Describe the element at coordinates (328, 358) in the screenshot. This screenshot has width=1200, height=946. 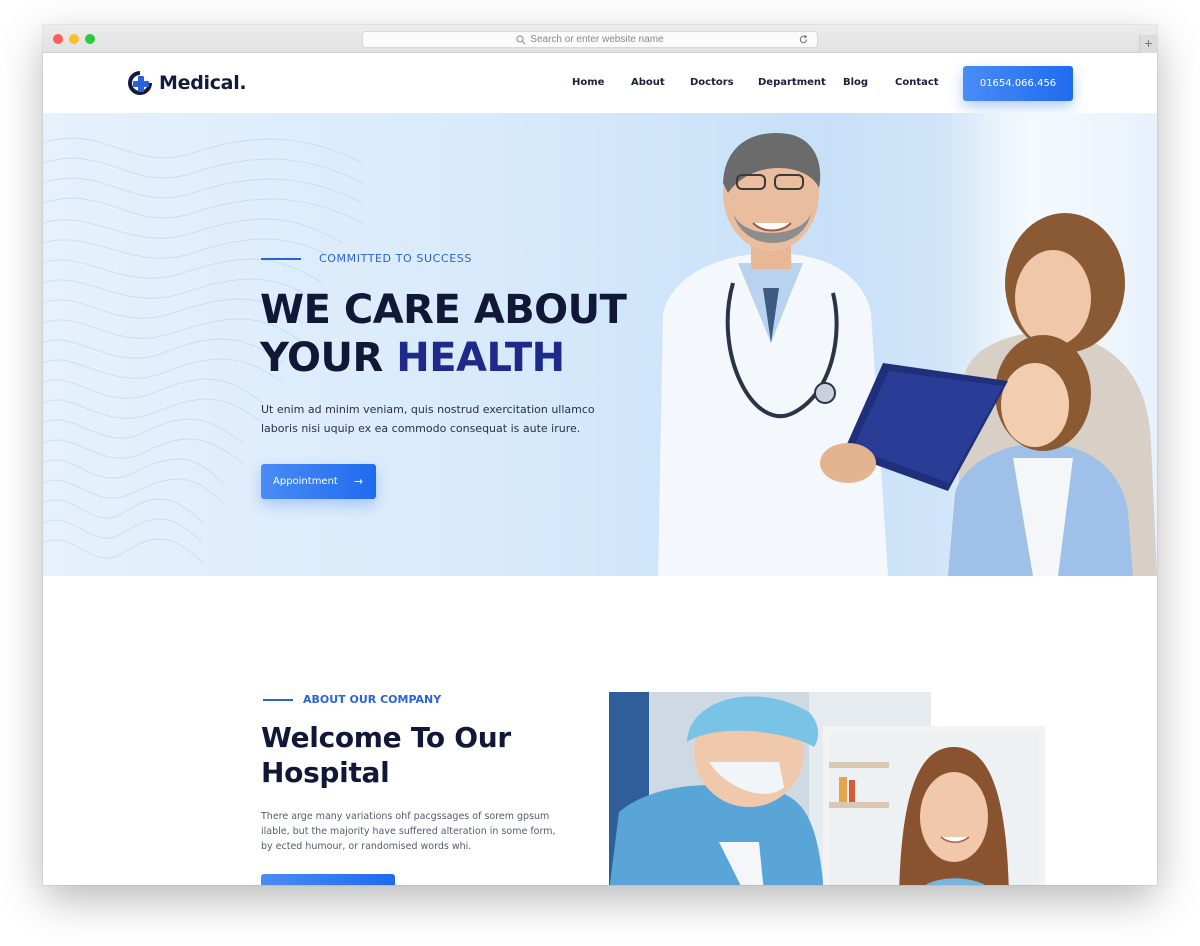
I see `hero-title-your: YOUR` at that location.